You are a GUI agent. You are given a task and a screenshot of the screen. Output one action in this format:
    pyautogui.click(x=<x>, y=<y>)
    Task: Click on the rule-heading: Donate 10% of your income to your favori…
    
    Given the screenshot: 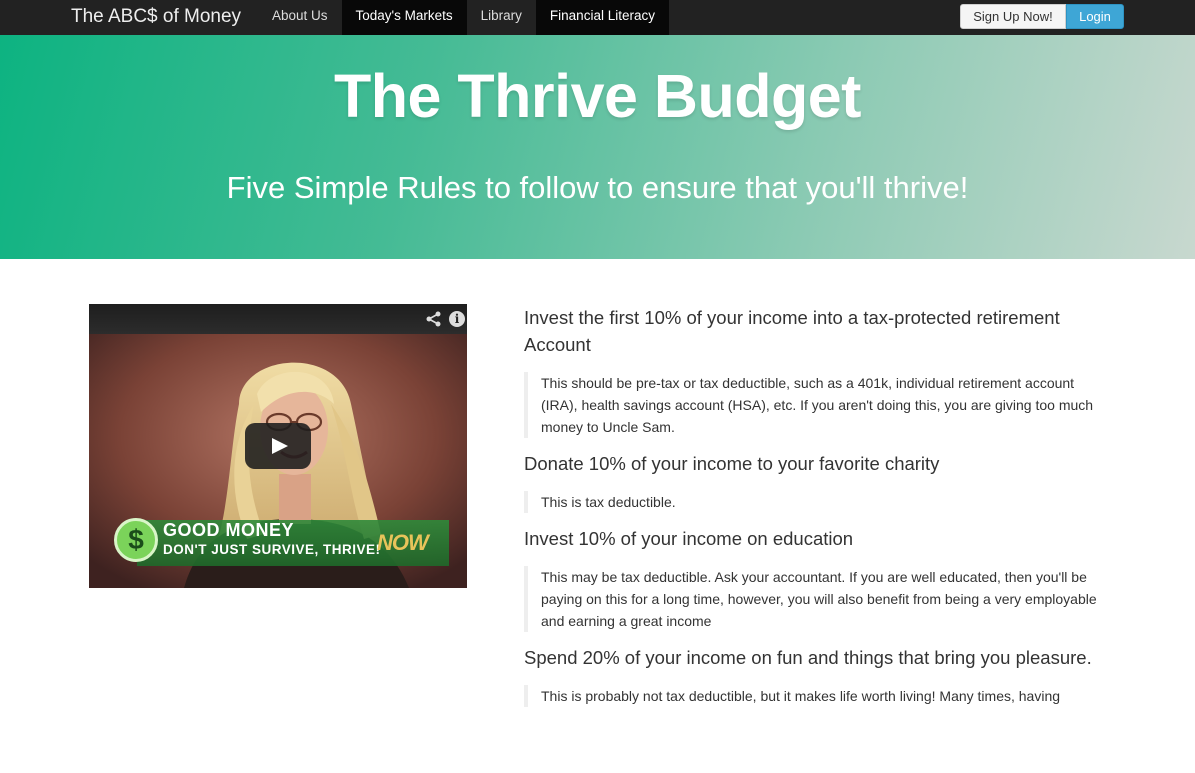 What is the action you would take?
    pyautogui.click(x=732, y=463)
    